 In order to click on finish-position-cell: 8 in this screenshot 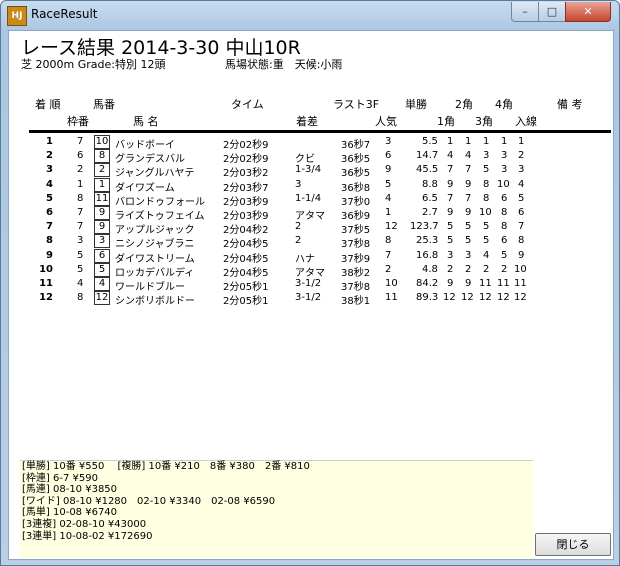, I will do `click(49, 241)`.